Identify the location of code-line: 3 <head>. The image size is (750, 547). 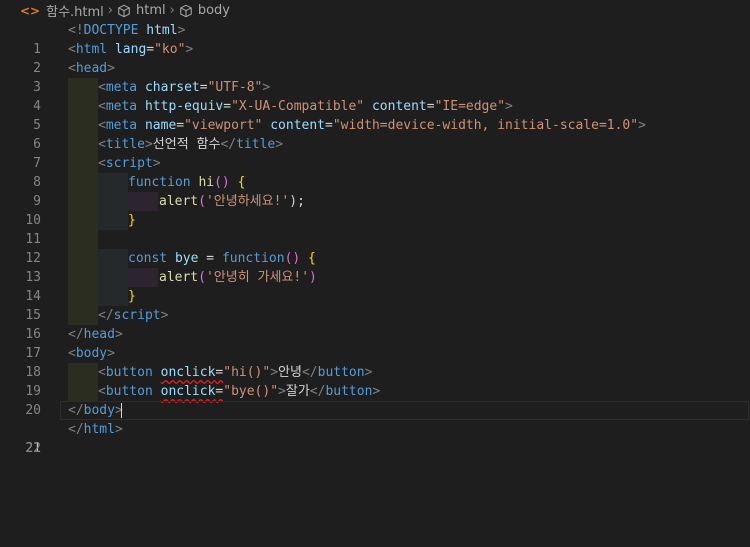
(375, 77).